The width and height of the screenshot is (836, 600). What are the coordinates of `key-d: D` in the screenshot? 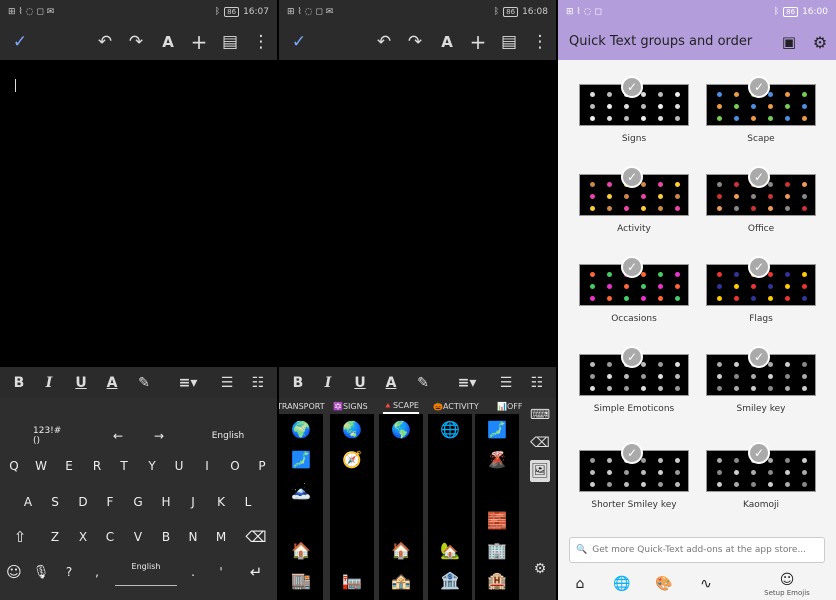 It's located at (83, 502).